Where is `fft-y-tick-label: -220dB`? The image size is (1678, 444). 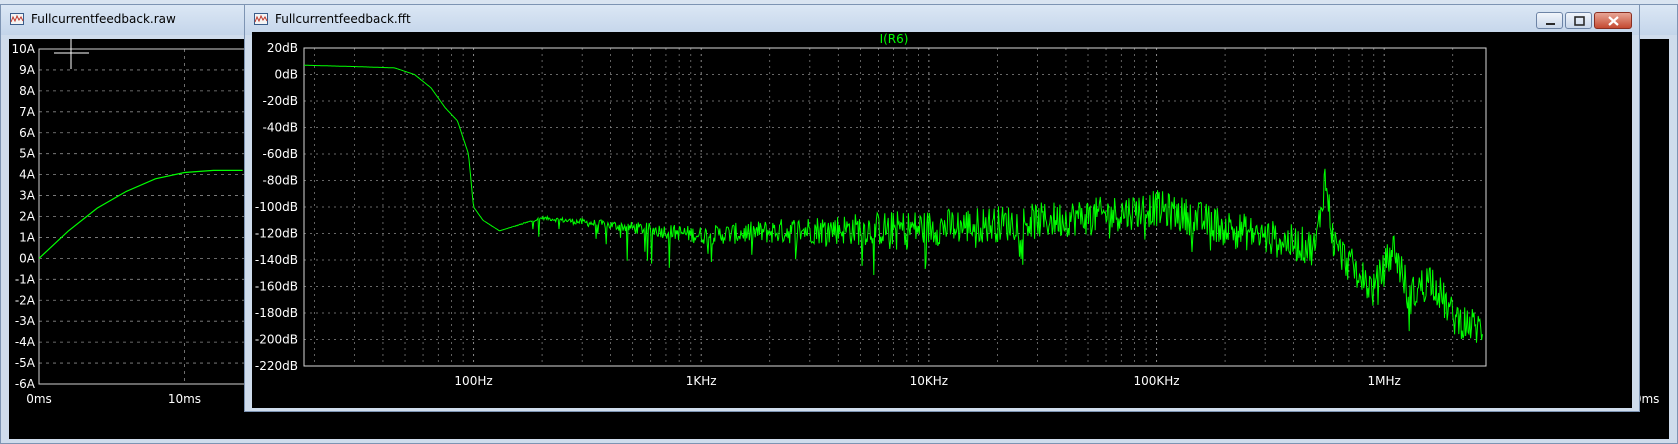
fft-y-tick-label: -220dB is located at coordinates (276, 366).